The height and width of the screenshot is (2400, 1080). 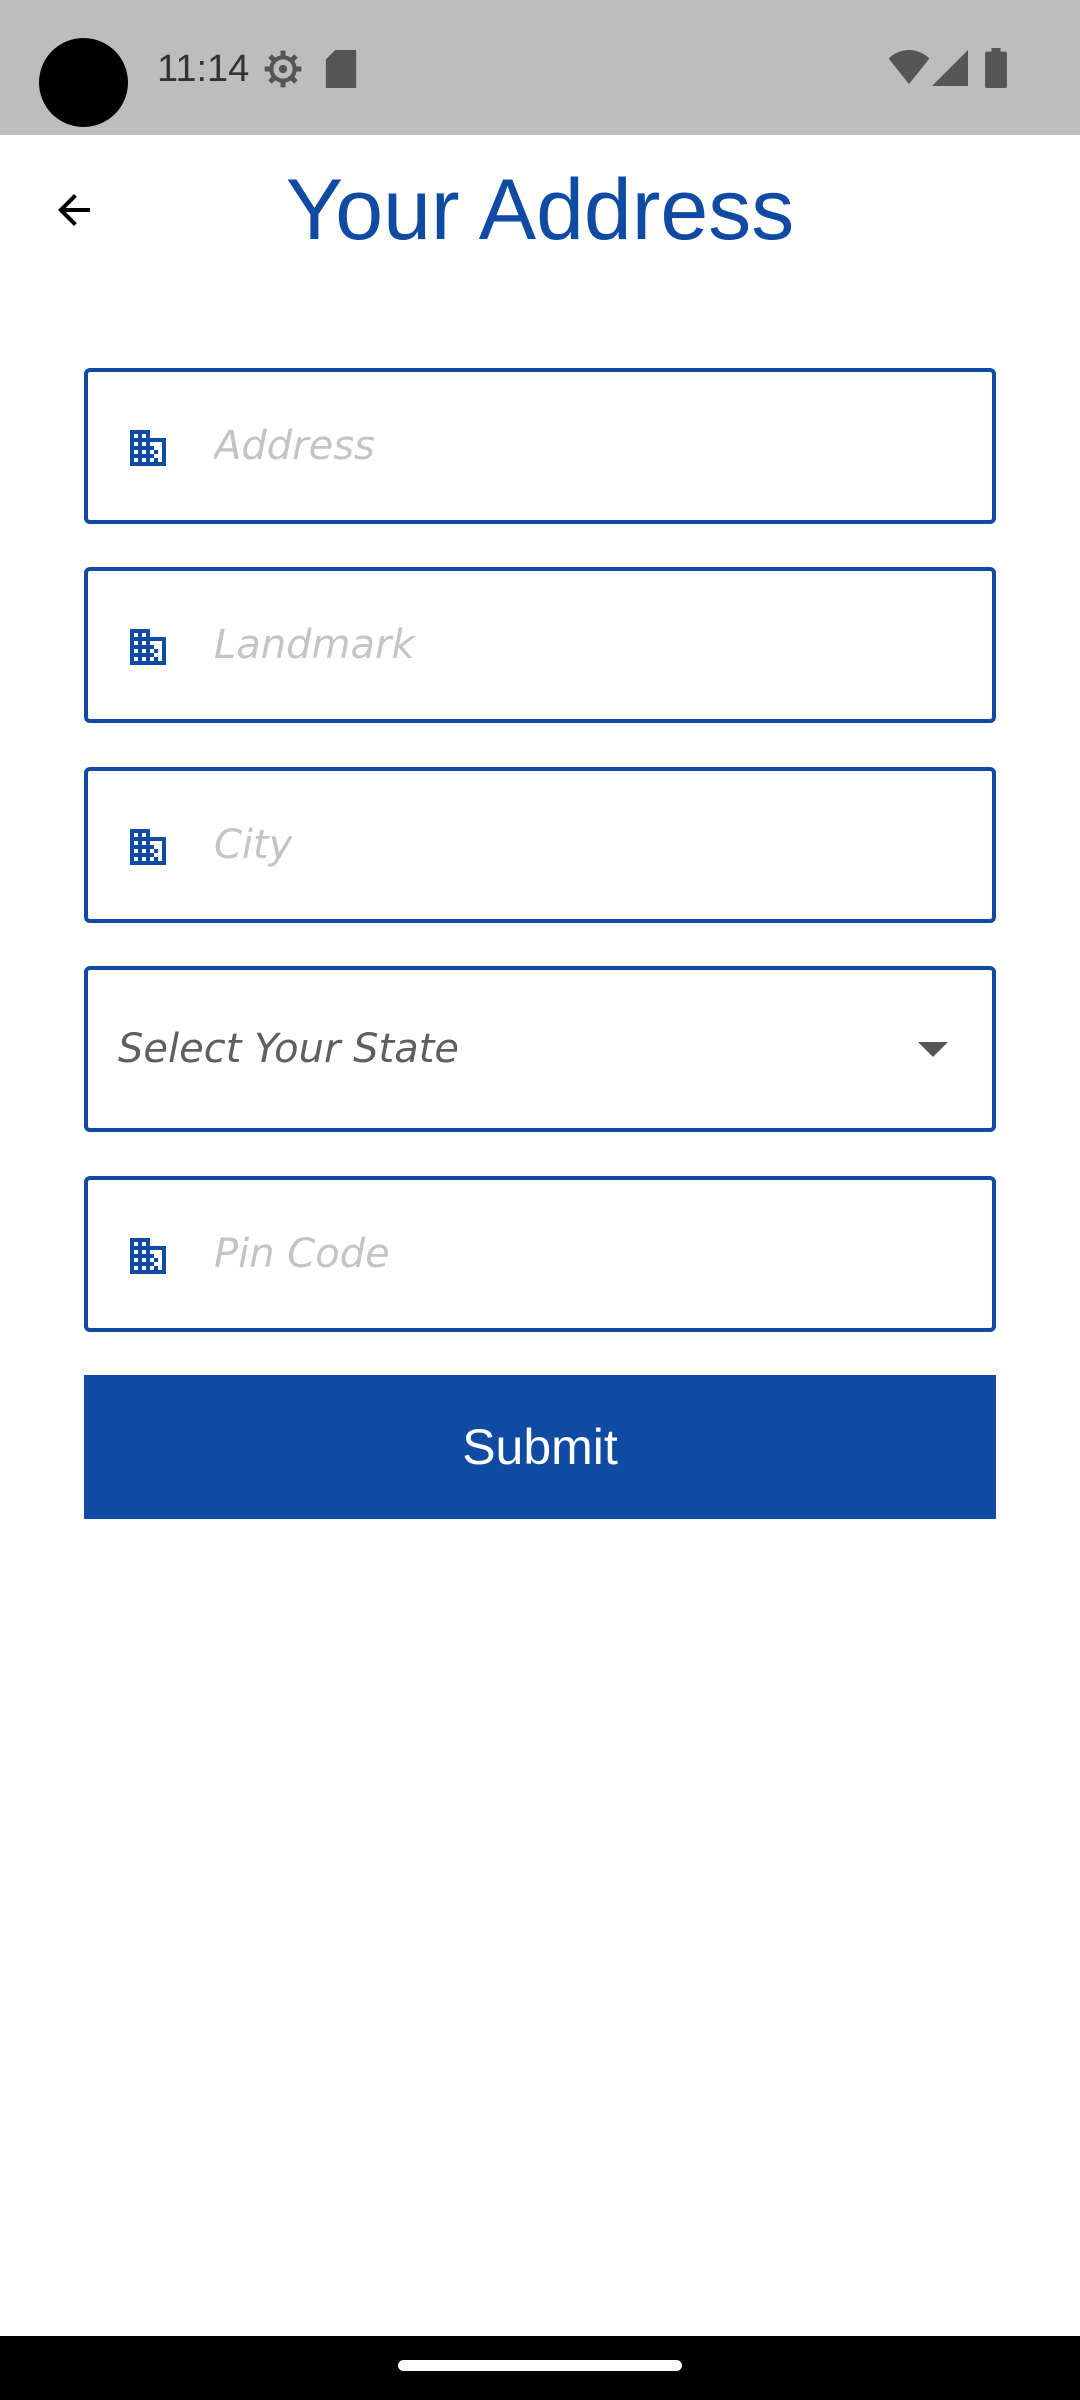 I want to click on address-field, so click(x=540, y=446).